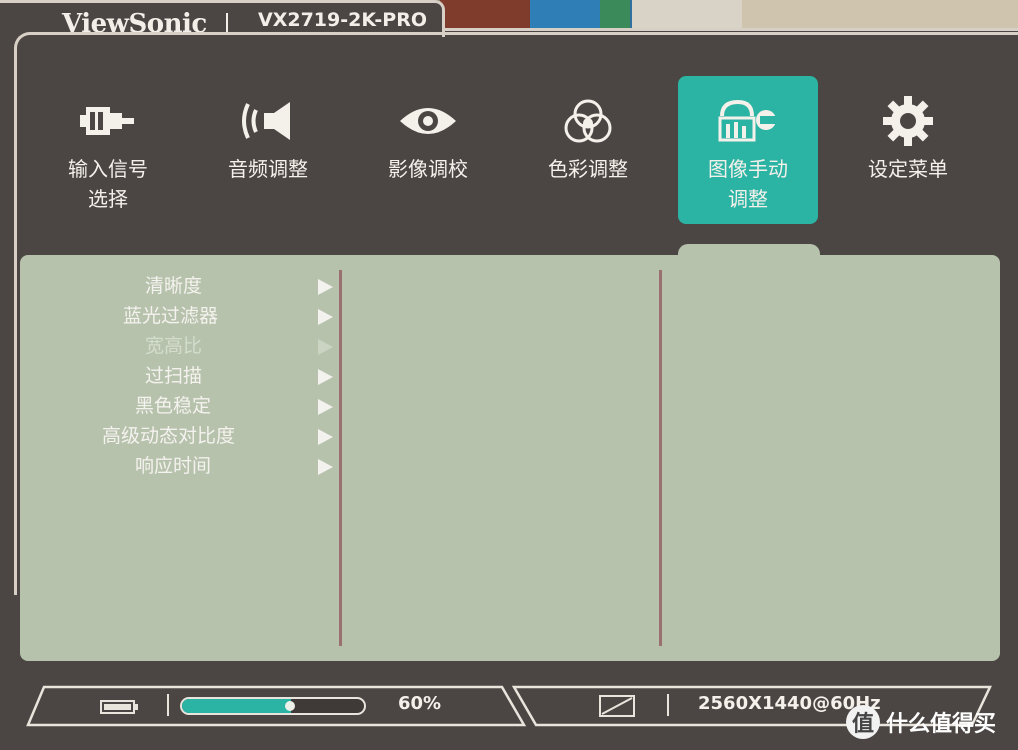  What do you see at coordinates (268, 121) in the screenshot?
I see `audio-speaker-icon` at bounding box center [268, 121].